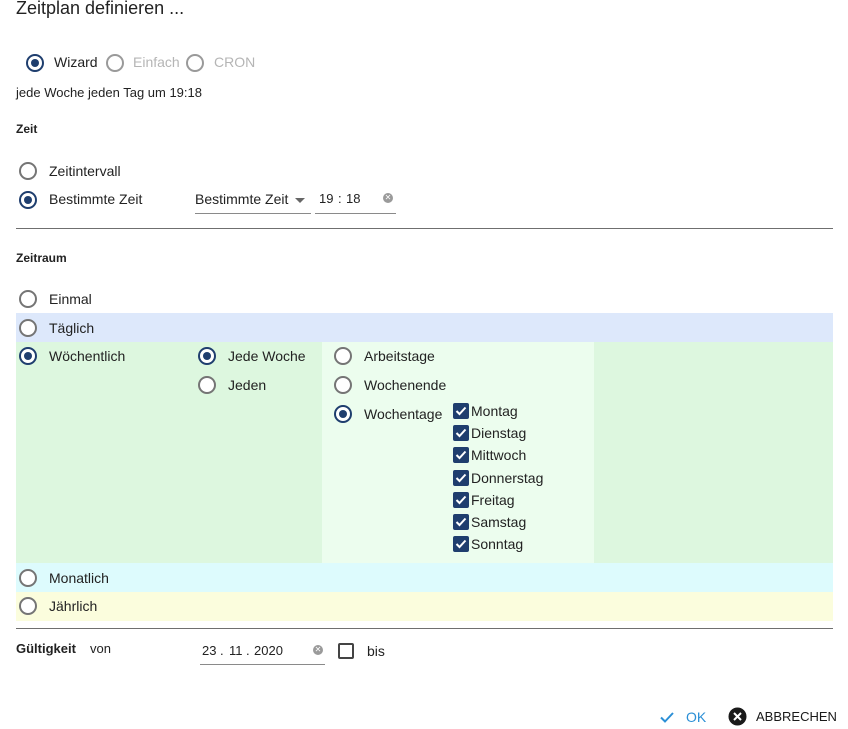 The width and height of the screenshot is (848, 729). I want to click on radio-zeitintervall, so click(28, 171).